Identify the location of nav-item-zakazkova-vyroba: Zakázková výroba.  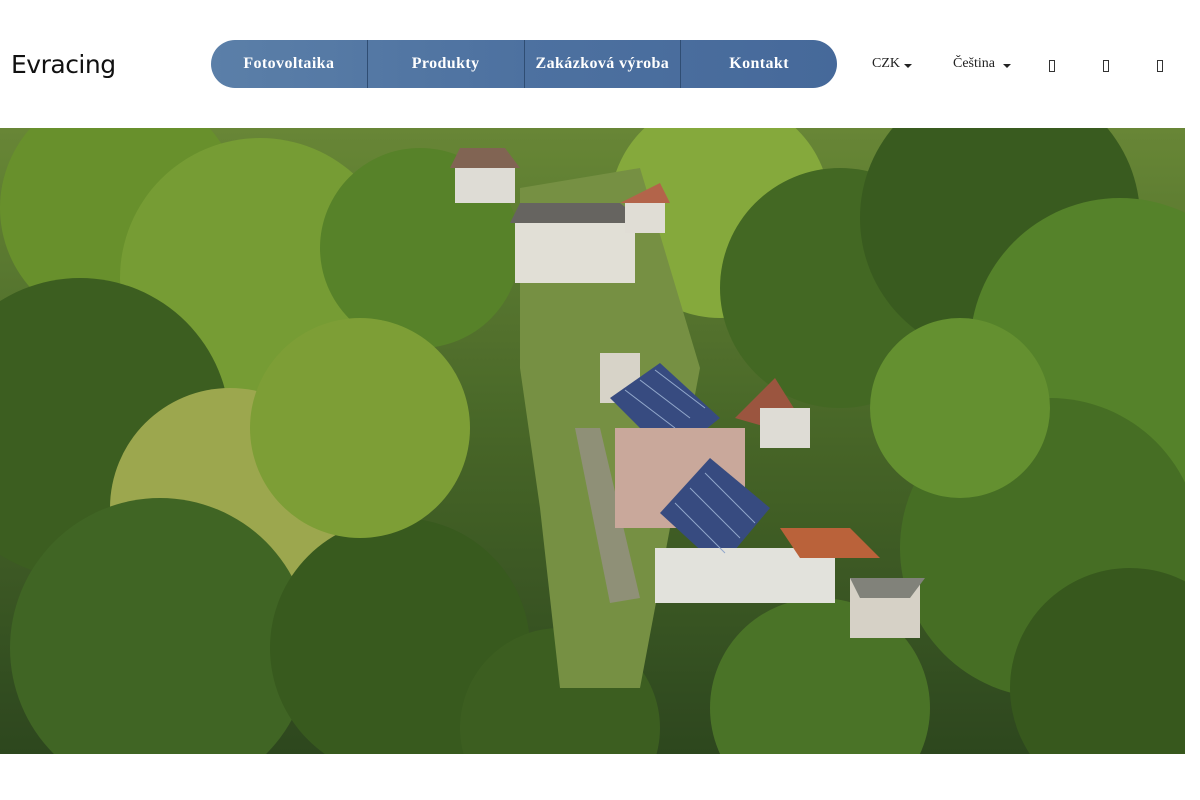
(603, 64).